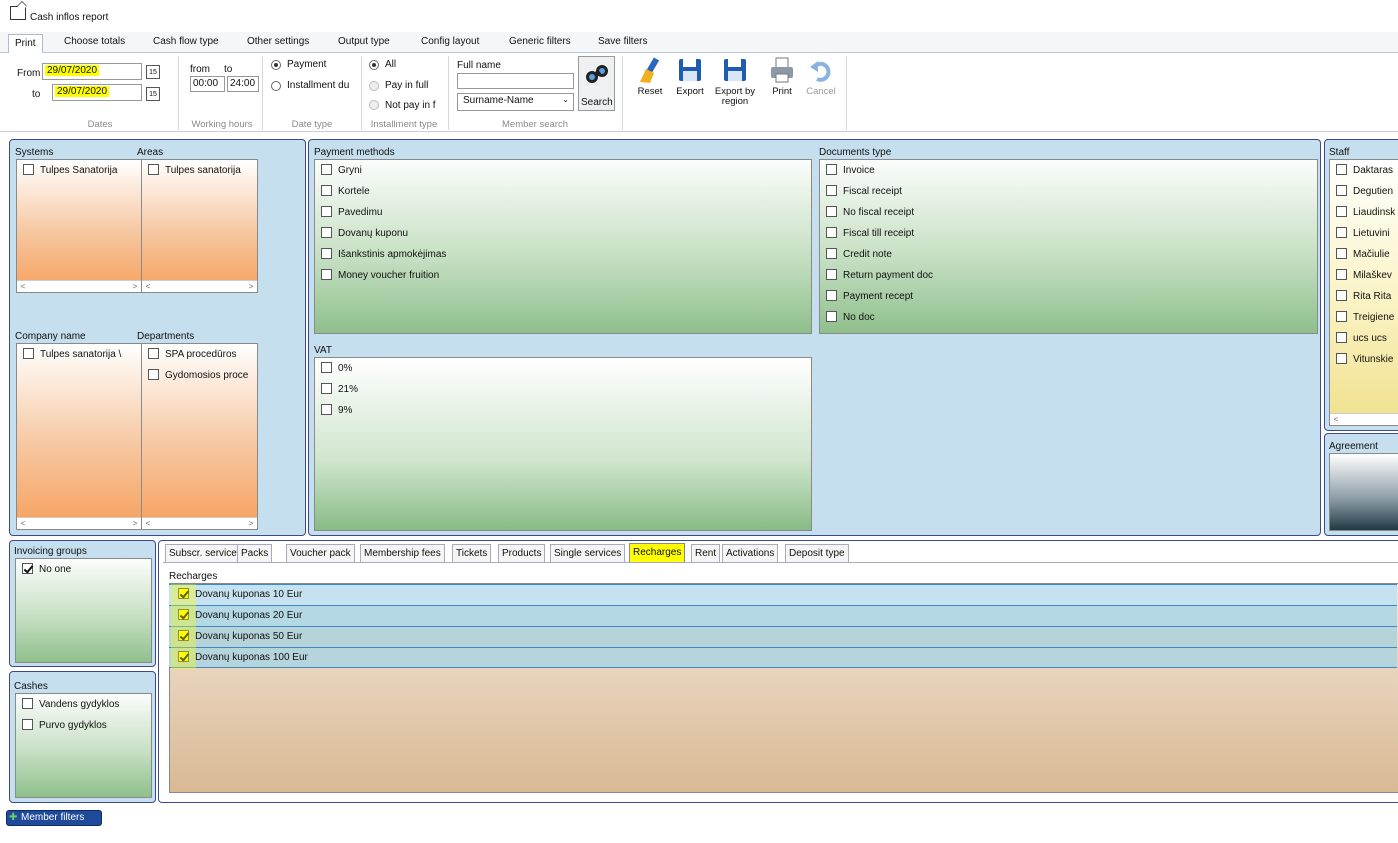 The width and height of the screenshot is (1398, 843). Describe the element at coordinates (345, 194) in the screenshot. I see `list-item: Kortele` at that location.